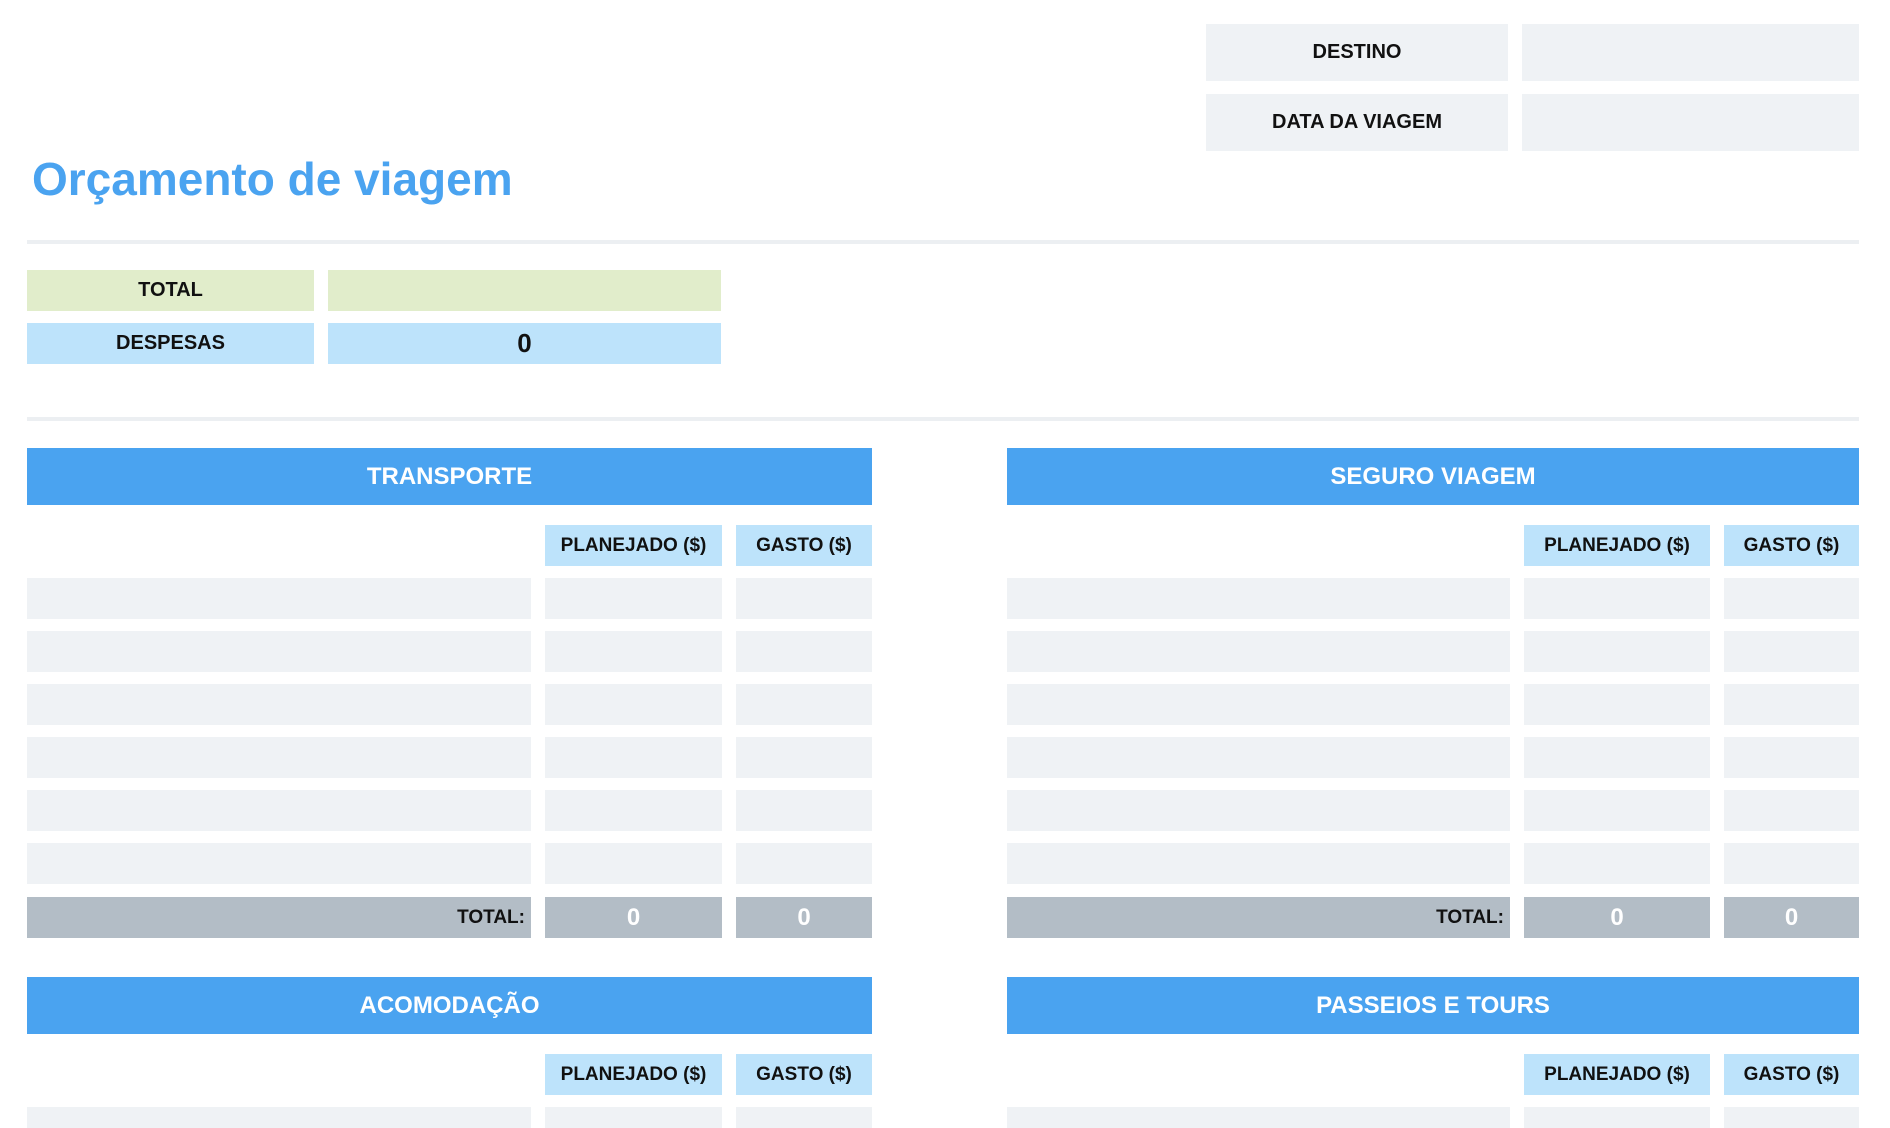 The width and height of the screenshot is (1890, 1128). What do you see at coordinates (524, 343) in the screenshot?
I see `expenses-value: 0` at bounding box center [524, 343].